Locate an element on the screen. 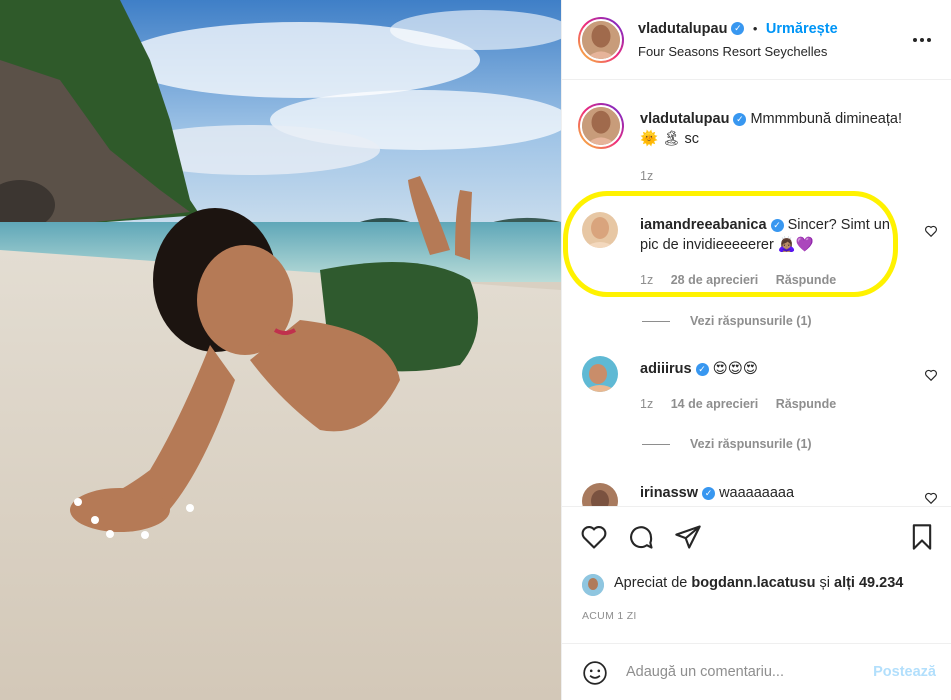 The width and height of the screenshot is (951, 700). follow-button: Urmărește is located at coordinates (802, 29).